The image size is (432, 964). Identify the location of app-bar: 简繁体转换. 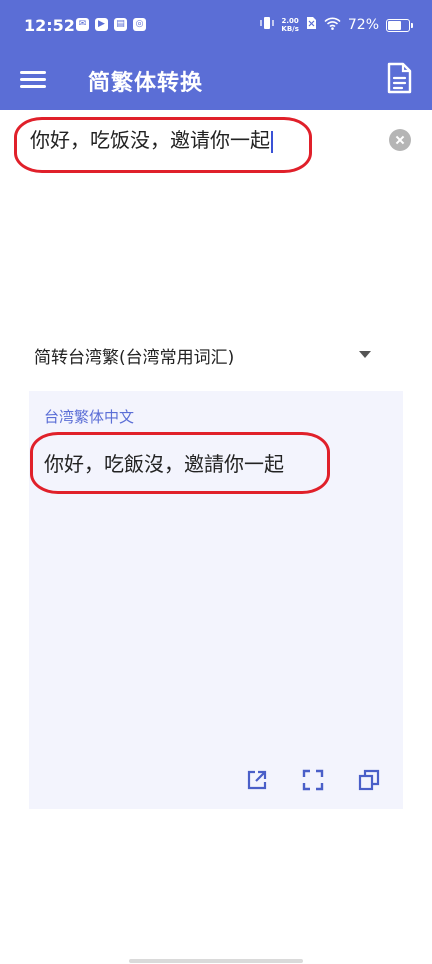
(216, 81).